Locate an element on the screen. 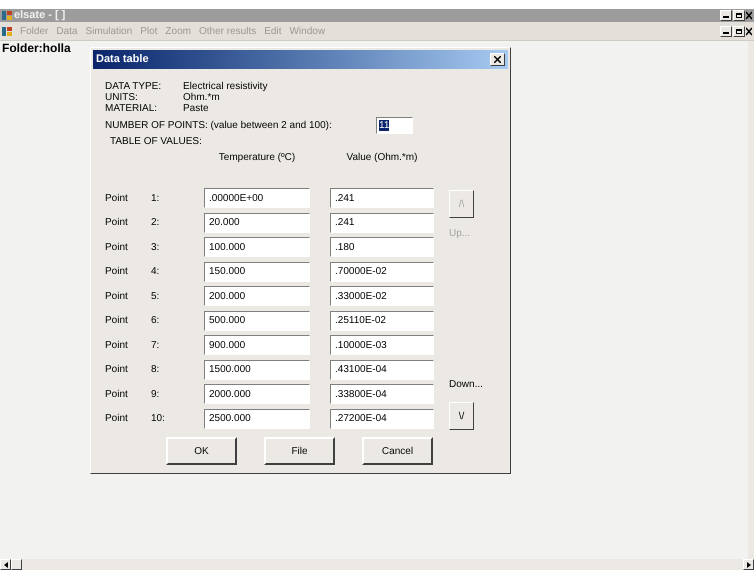 The height and width of the screenshot is (570, 754). temperature-field: 150.000 is located at coordinates (257, 272).